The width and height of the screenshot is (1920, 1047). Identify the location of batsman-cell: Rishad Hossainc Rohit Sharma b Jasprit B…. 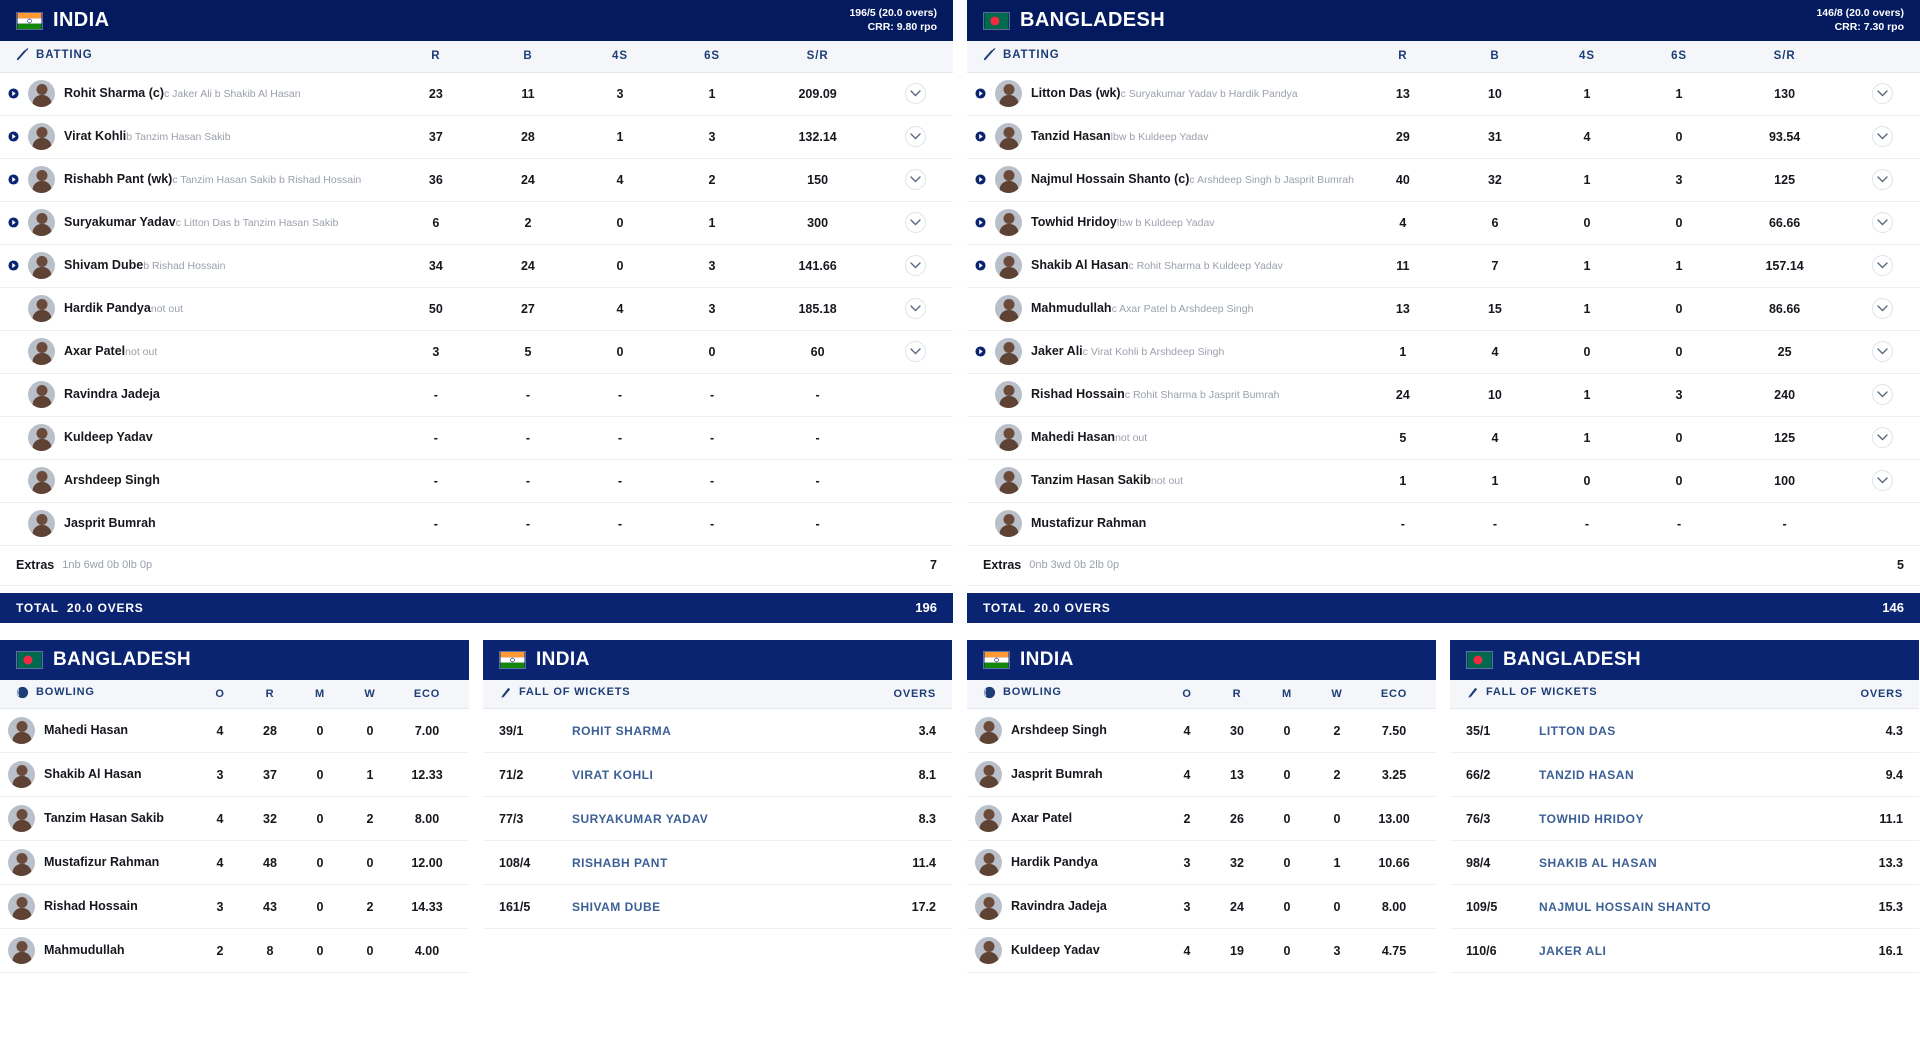
(1162, 395).